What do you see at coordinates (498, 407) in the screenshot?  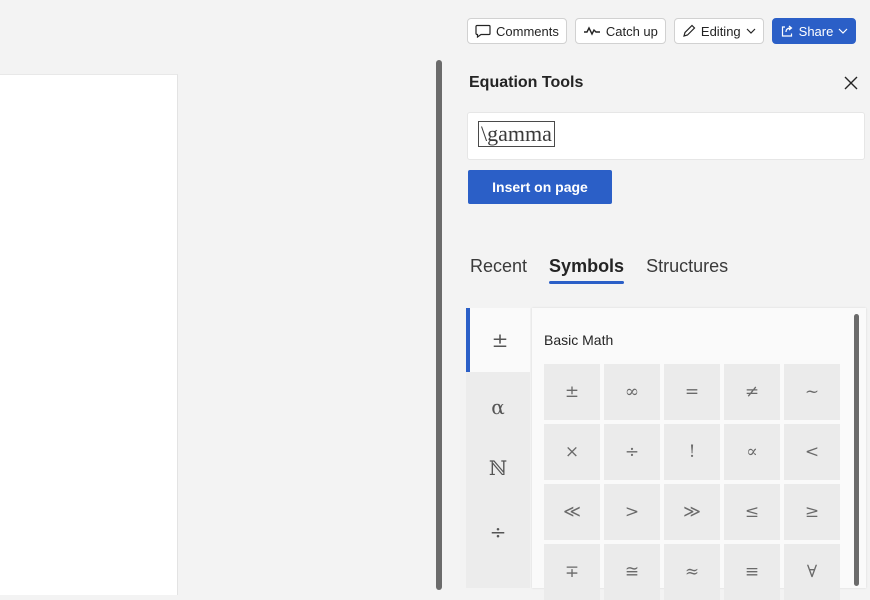 I see `category-greek-letters: α` at bounding box center [498, 407].